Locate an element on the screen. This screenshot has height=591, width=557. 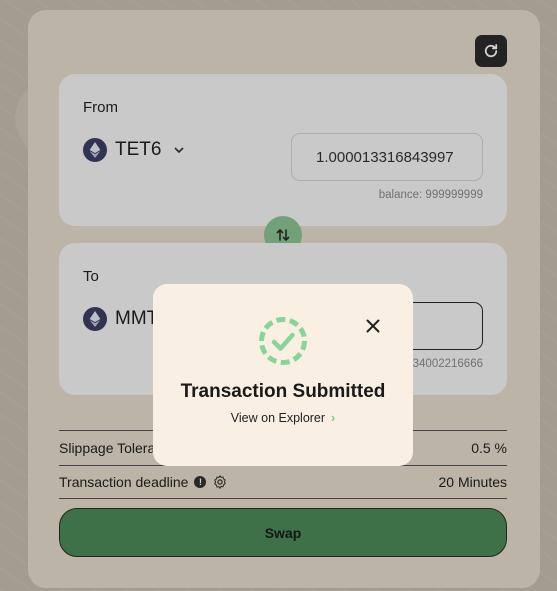
transaction-submitted-modal: Transaction Submitted View on Explorer › is located at coordinates (283, 375).